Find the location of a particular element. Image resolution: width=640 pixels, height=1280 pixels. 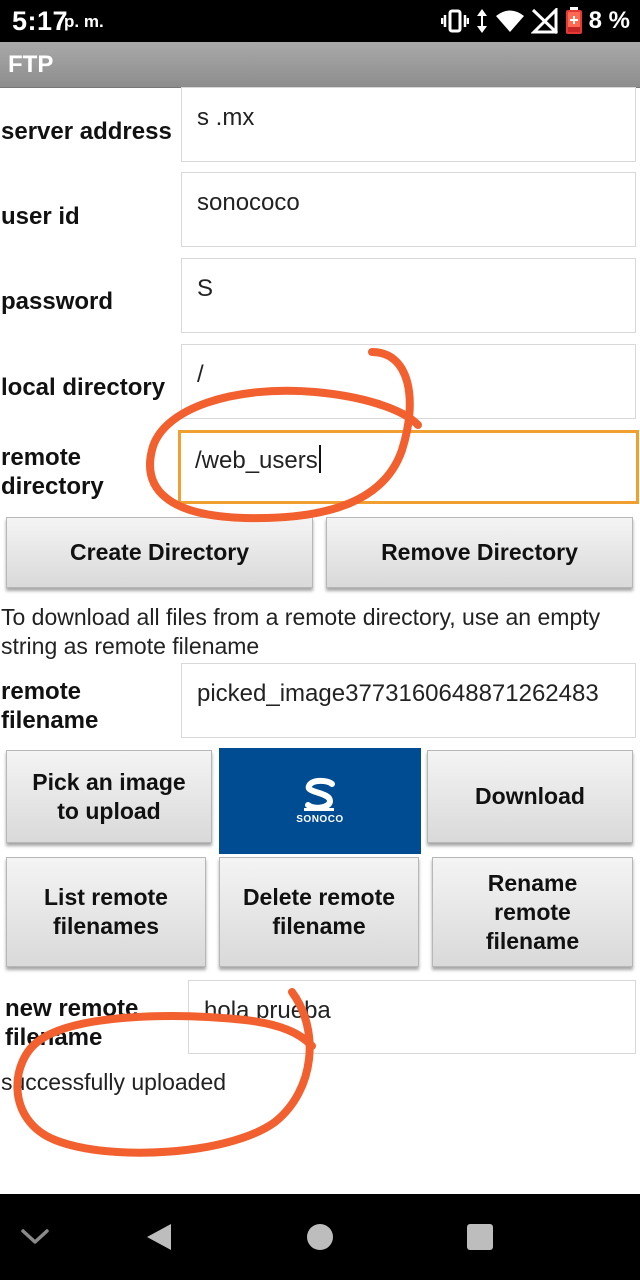

remote-filename-field: picked_image3773160648871262483 is located at coordinates (408, 700).